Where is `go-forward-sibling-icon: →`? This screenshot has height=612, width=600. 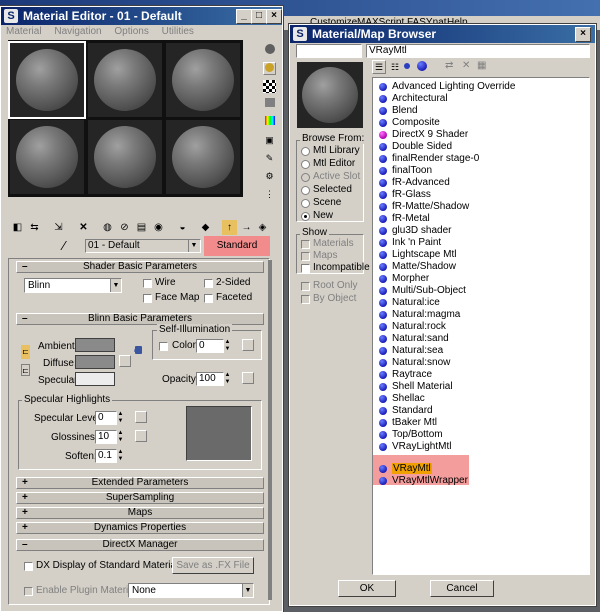
go-forward-sibling-icon: → is located at coordinates (246, 227).